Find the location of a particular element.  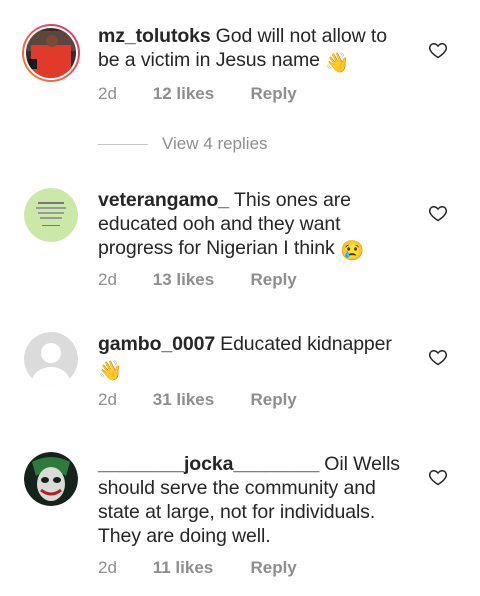

comment-likes: 12 likes is located at coordinates (199, 94).